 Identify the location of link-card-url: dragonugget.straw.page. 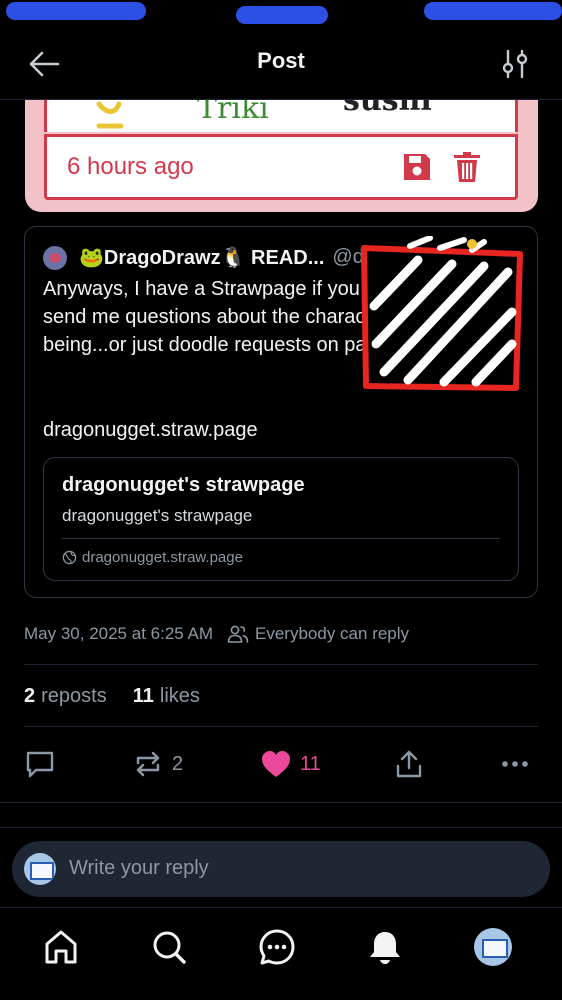
(152, 557).